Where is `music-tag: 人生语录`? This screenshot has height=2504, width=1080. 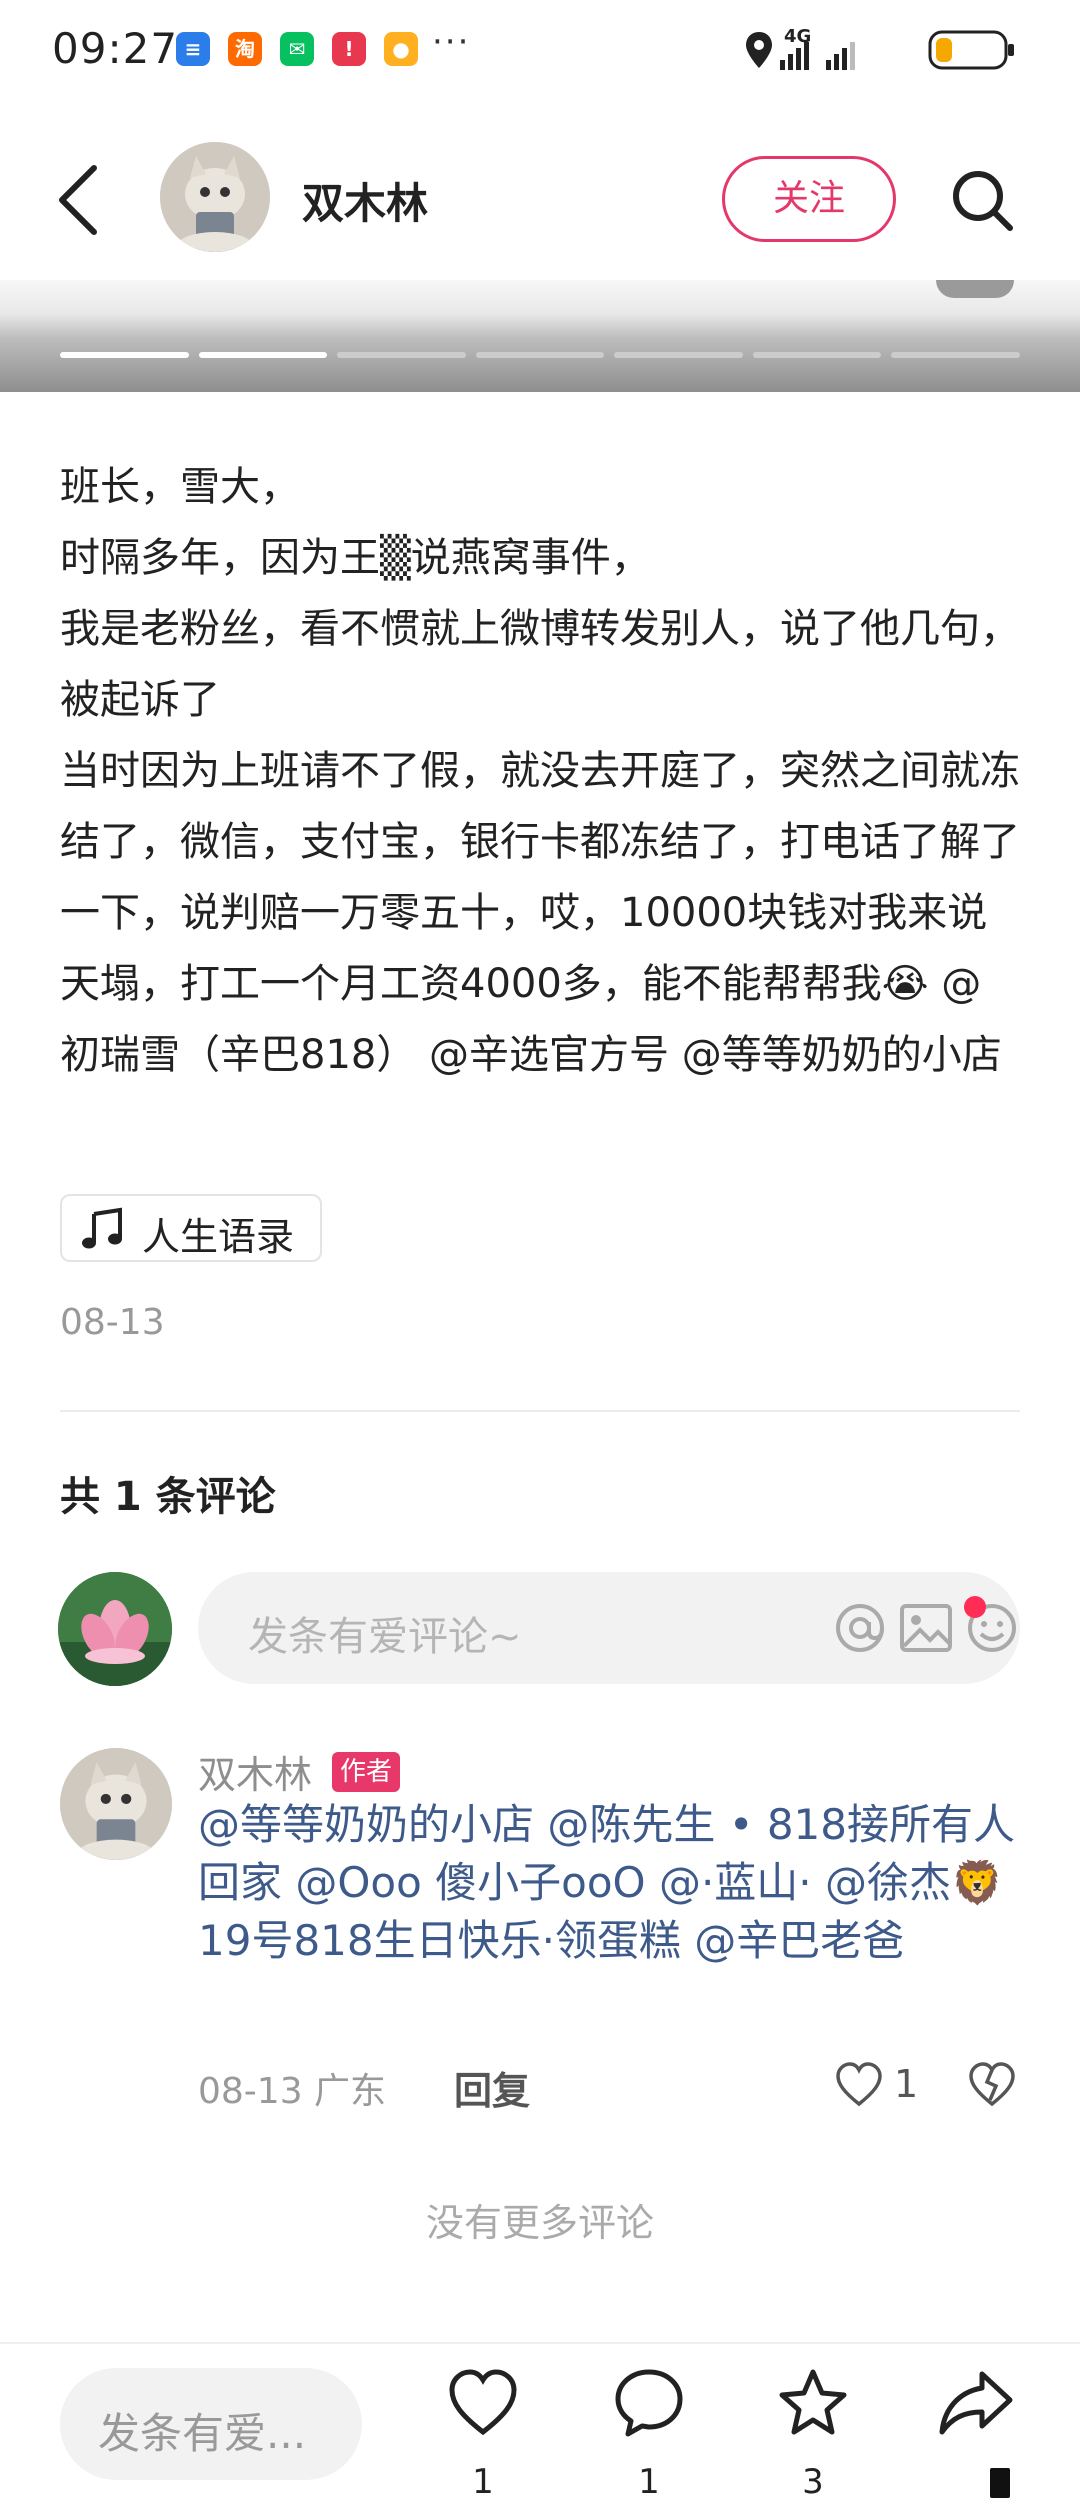
music-tag: 人生语录 is located at coordinates (191, 1228).